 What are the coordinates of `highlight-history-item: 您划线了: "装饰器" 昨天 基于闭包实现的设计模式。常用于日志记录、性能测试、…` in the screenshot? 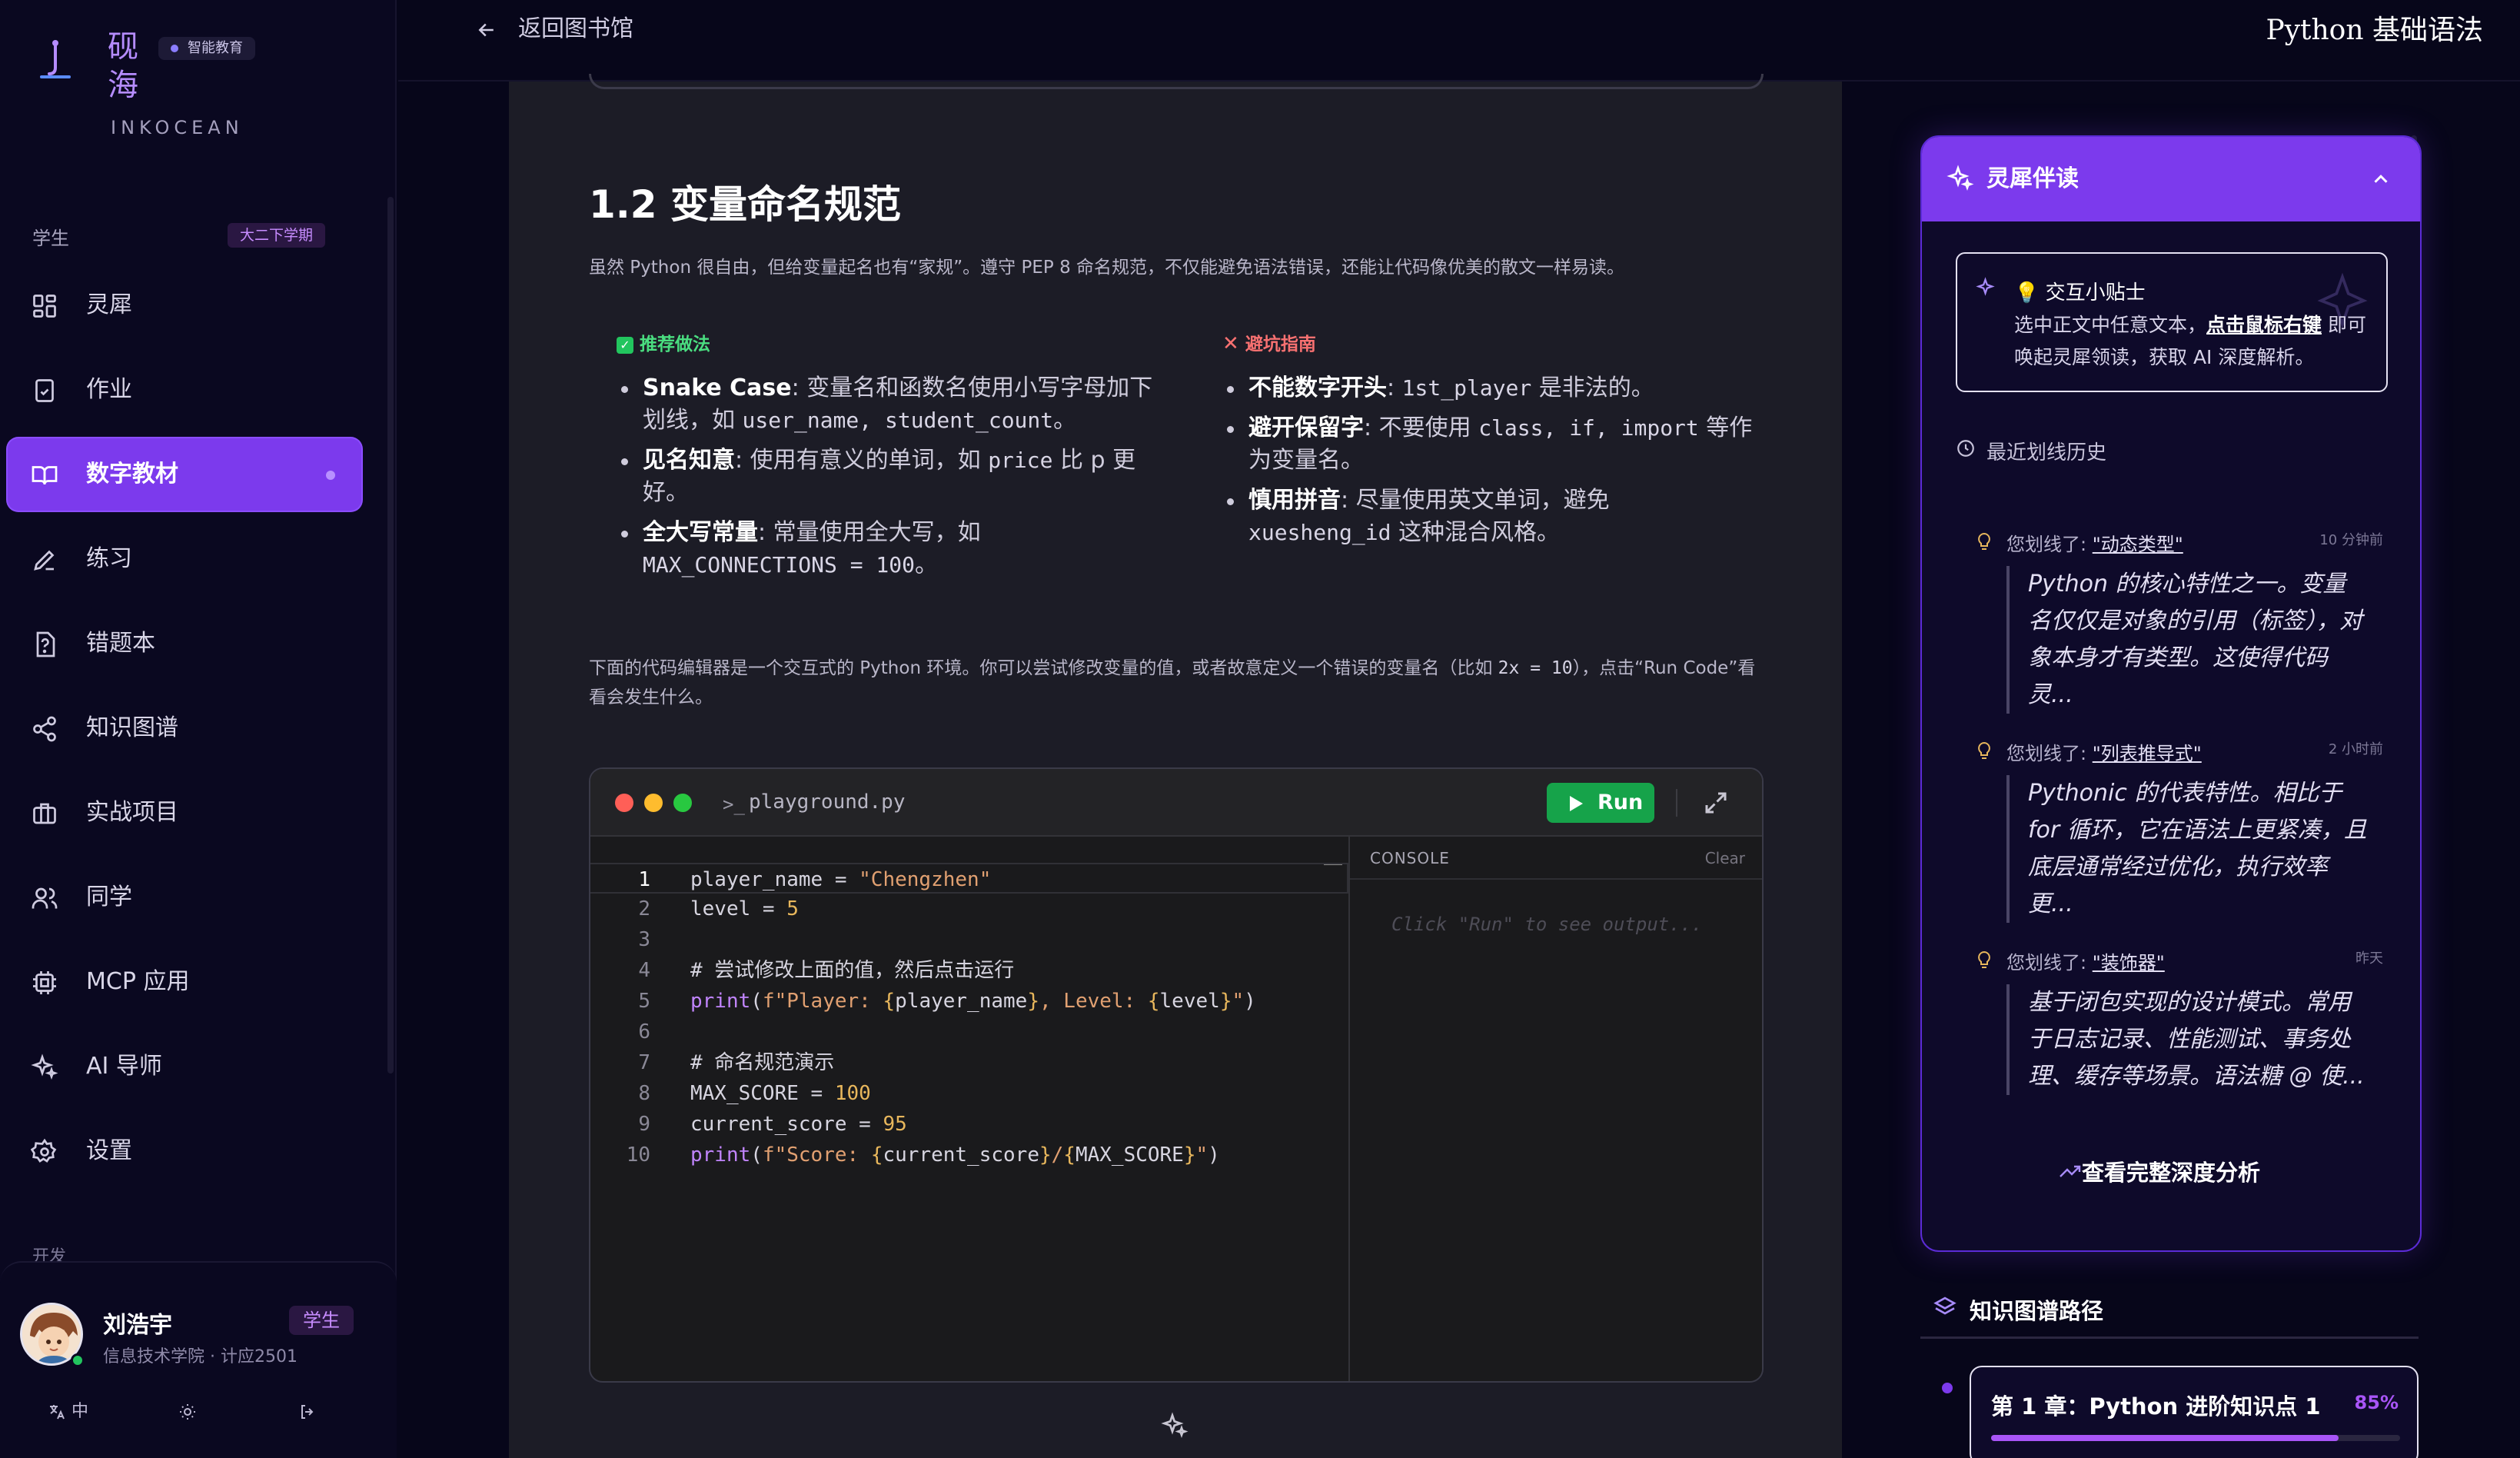 It's located at (2180, 1024).